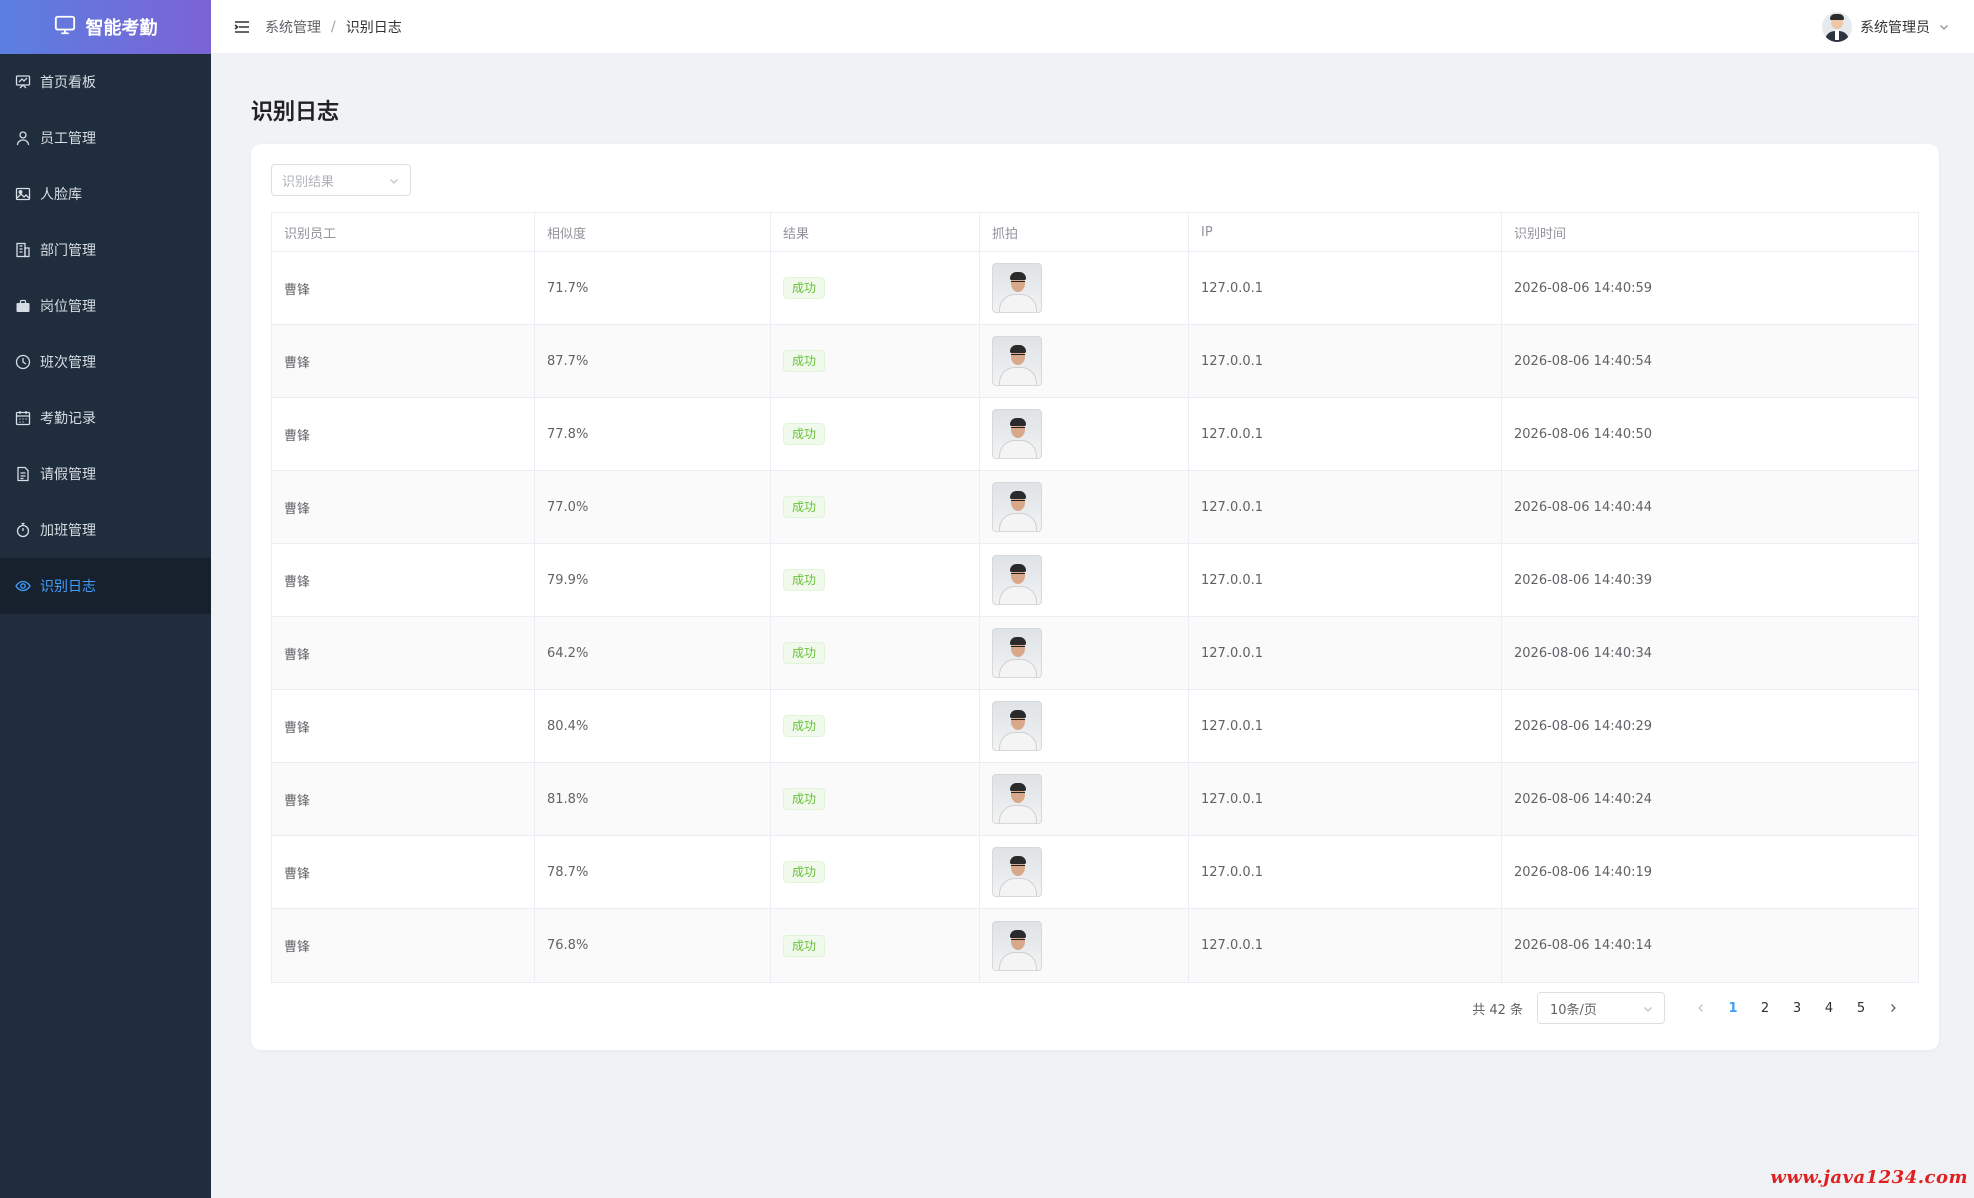 The width and height of the screenshot is (1974, 1198). Describe the element at coordinates (105, 138) in the screenshot. I see `sidebar-item-employees: 员工管理` at that location.